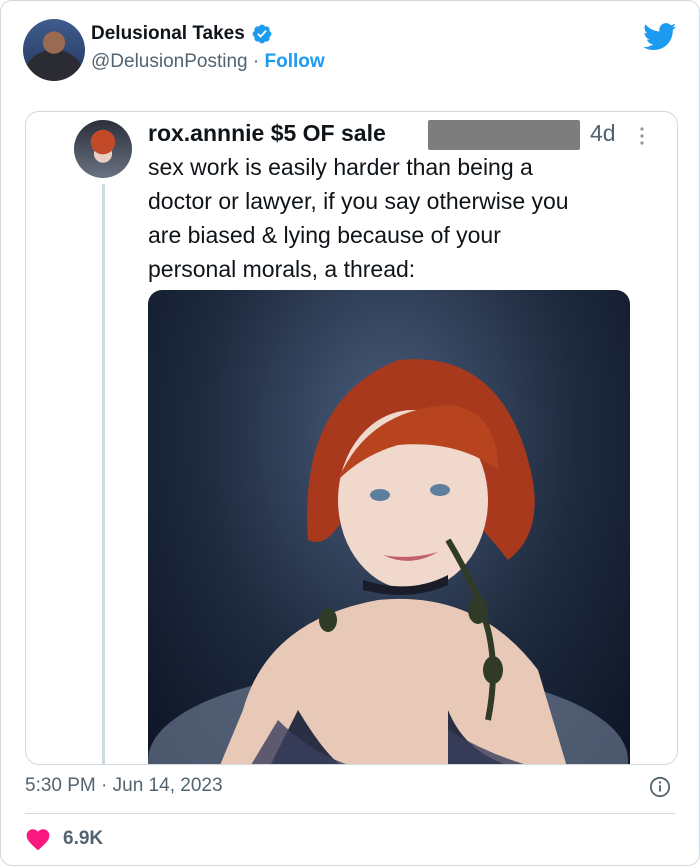 The height and width of the screenshot is (866, 700). I want to click on twitter-bird-icon, so click(660, 37).